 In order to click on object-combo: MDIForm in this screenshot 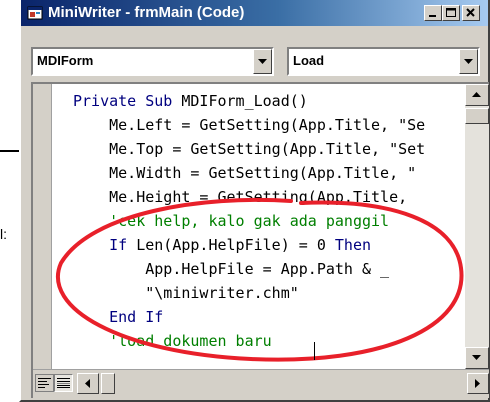, I will do `click(152, 61)`.